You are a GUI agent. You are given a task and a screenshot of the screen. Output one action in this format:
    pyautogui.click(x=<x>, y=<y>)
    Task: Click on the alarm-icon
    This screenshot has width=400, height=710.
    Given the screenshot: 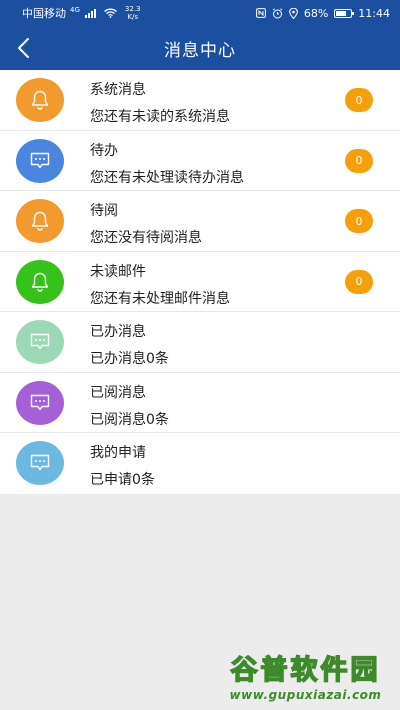 What is the action you would take?
    pyautogui.click(x=277, y=13)
    